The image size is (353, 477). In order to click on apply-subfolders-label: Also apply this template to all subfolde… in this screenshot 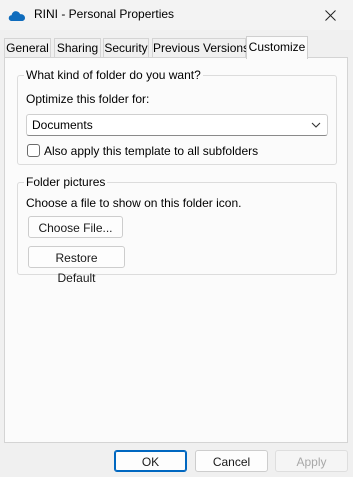, I will do `click(151, 151)`.